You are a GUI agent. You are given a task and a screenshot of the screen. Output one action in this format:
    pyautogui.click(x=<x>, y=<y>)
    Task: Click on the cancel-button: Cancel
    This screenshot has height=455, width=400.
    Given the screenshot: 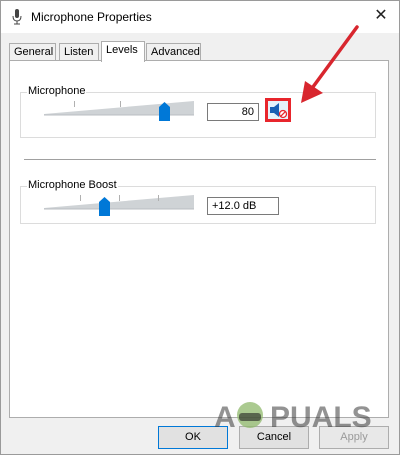 What is the action you would take?
    pyautogui.click(x=274, y=437)
    